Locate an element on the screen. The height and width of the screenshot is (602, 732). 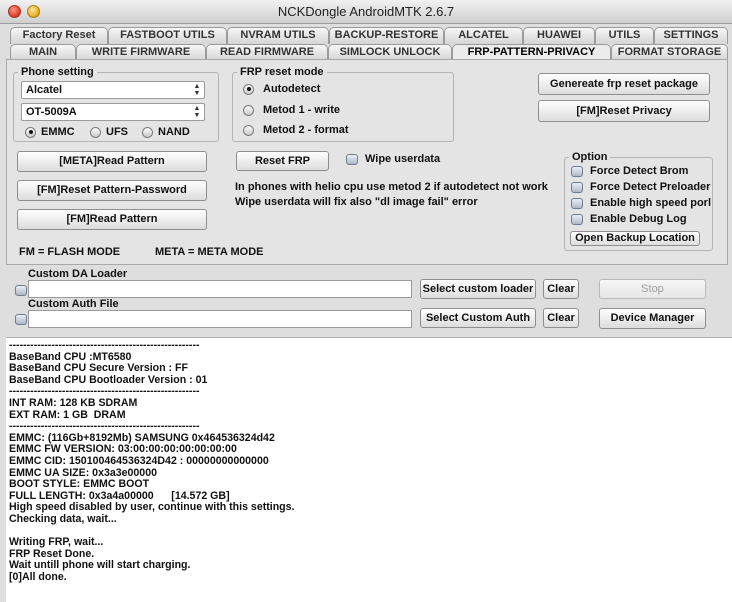
storage-radio-emmc: EMMC is located at coordinates (50, 132).